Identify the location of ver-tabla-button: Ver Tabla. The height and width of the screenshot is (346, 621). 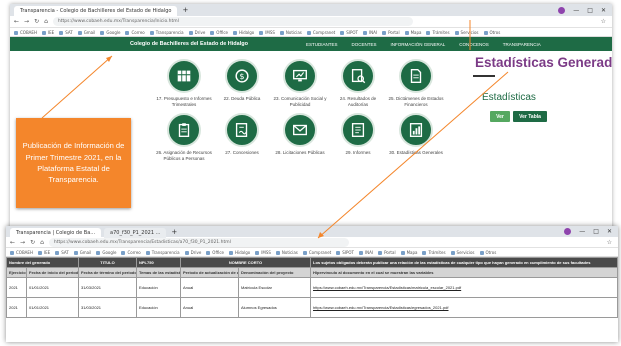
(530, 116).